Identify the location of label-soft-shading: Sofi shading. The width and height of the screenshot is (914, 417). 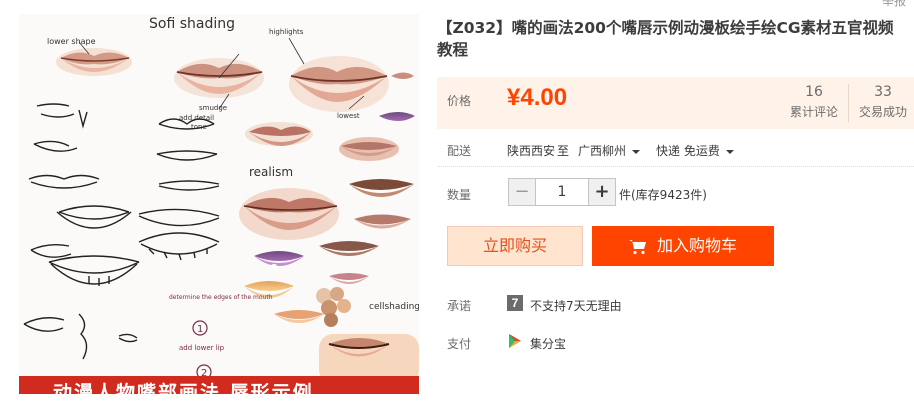
(192, 24).